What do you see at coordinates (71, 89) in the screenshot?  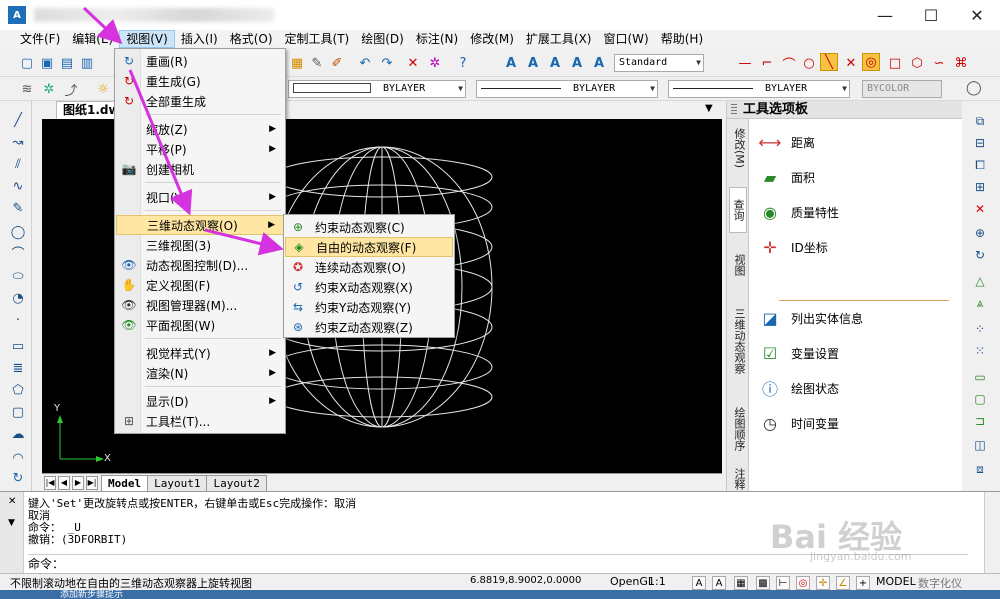 I see `layer-prev-icon: ⤴` at bounding box center [71, 89].